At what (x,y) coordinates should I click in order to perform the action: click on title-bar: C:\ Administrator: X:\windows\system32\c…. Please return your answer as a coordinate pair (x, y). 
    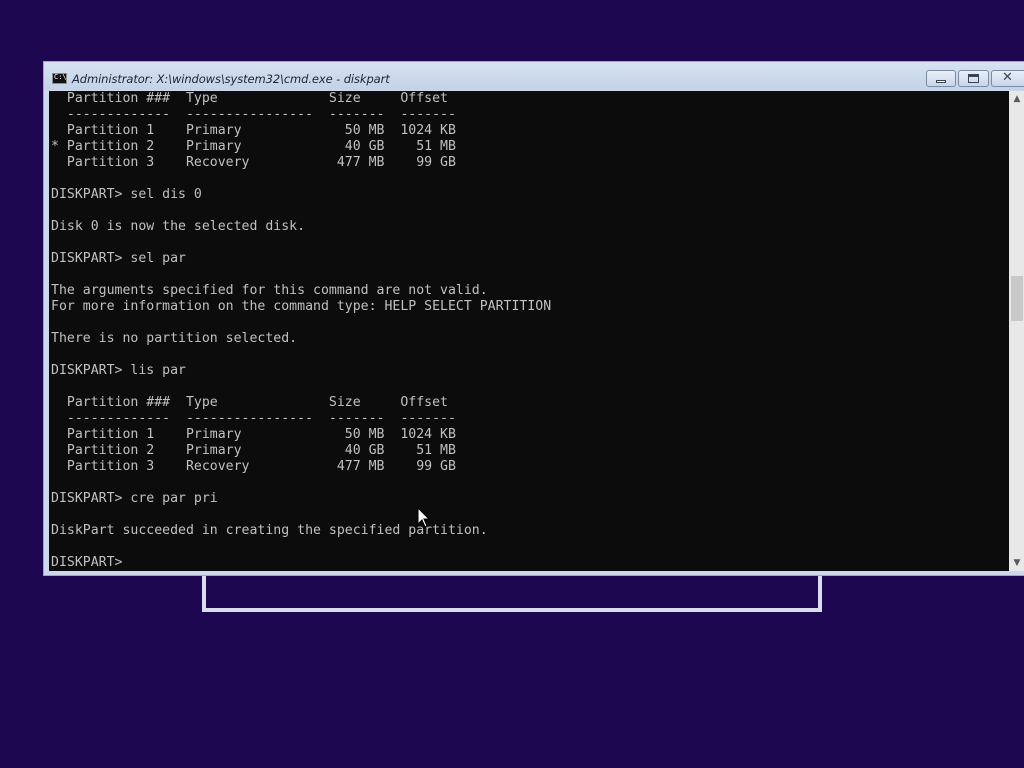
    Looking at the image, I should click on (534, 76).